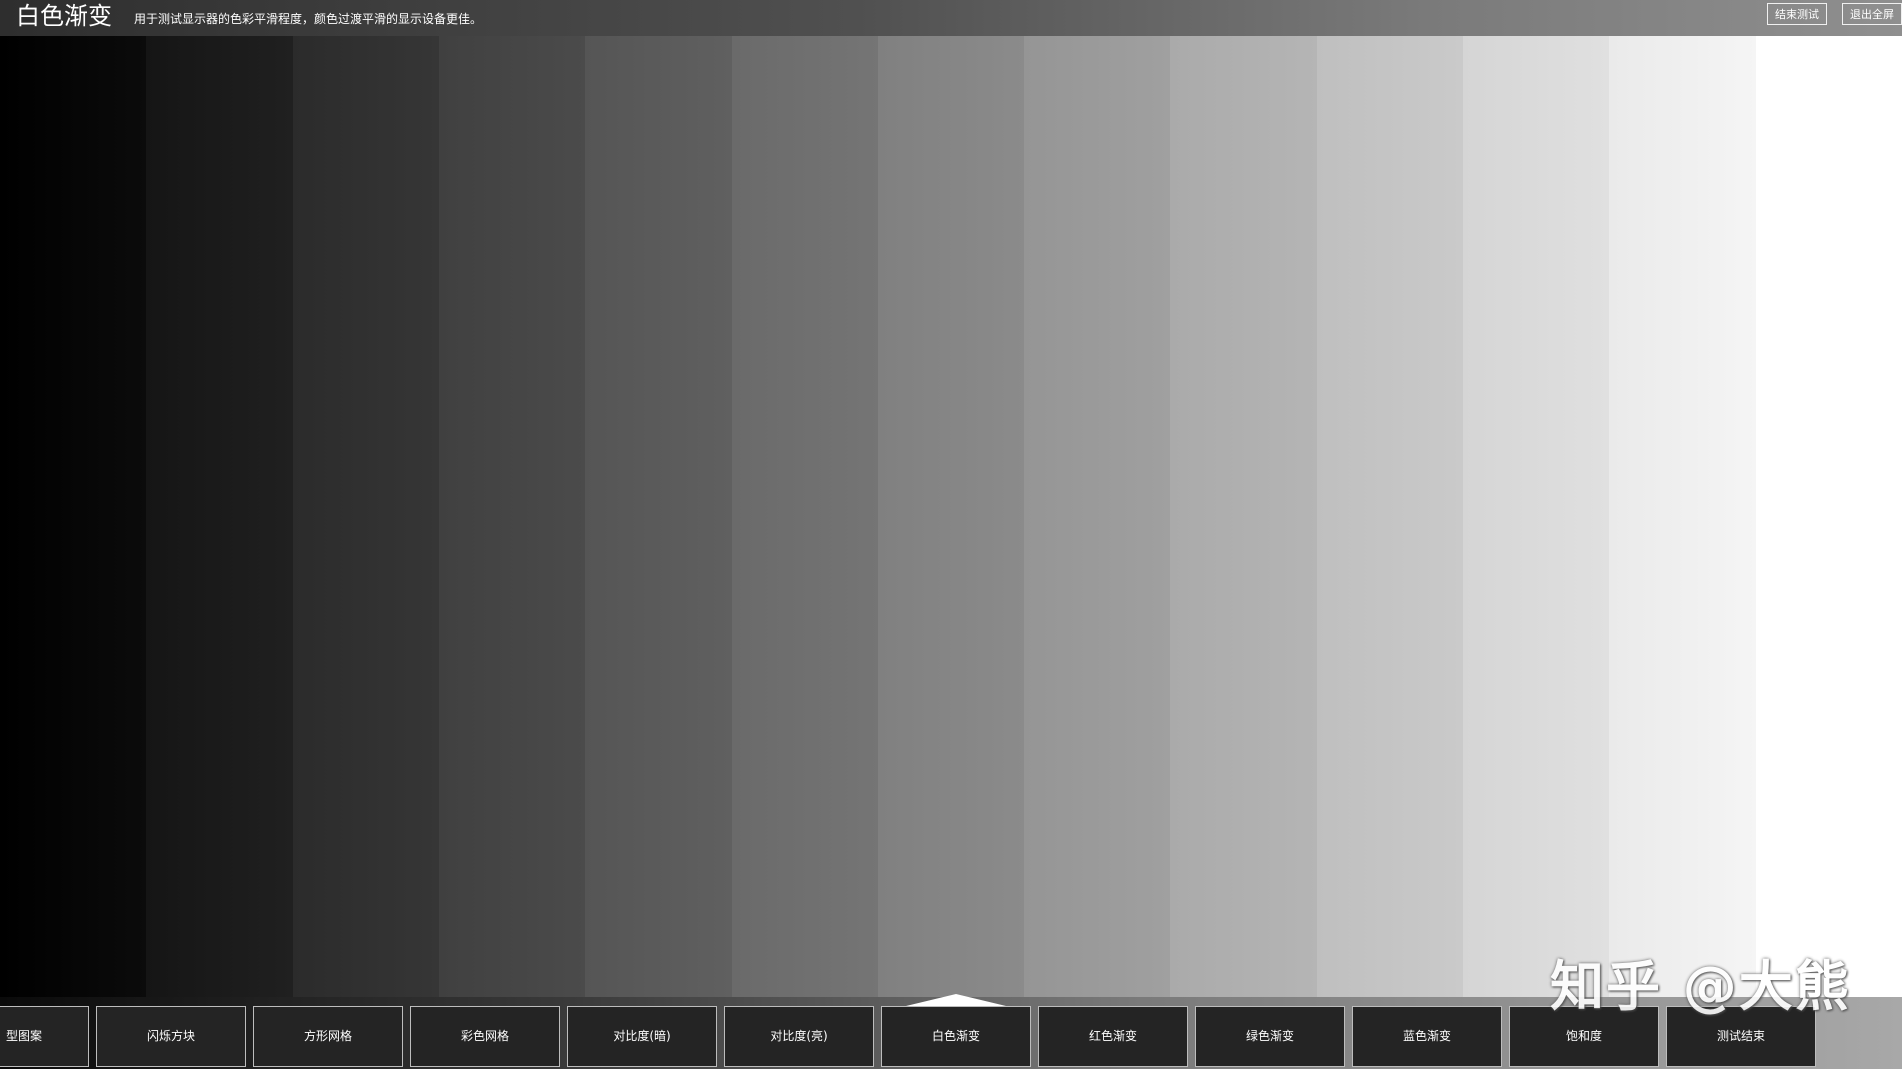  I want to click on nav-item: 蓝色渐变, so click(1427, 1036).